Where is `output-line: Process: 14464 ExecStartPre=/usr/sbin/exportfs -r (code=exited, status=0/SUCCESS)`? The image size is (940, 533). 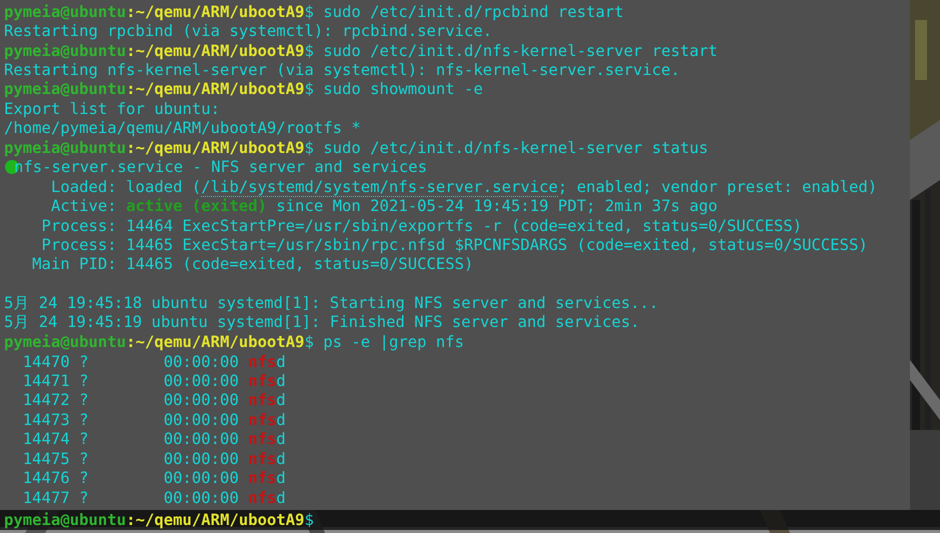 output-line: Process: 14464 ExecStartPre=/usr/sbin/exportfs -r (code=exited, status=0/SUCCESS) is located at coordinates (421, 225).